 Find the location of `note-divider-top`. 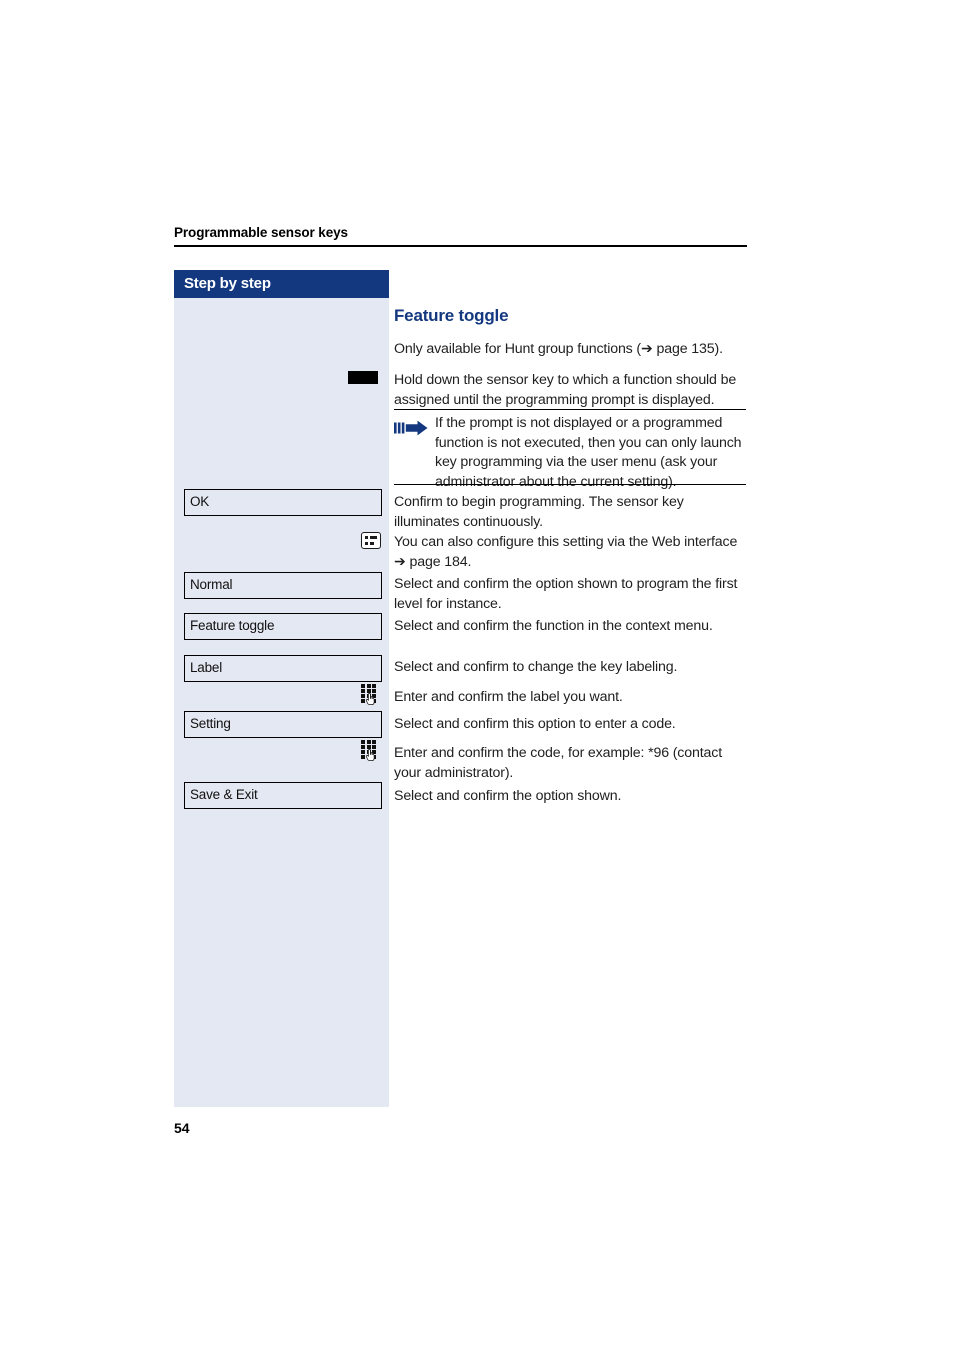

note-divider-top is located at coordinates (570, 410).